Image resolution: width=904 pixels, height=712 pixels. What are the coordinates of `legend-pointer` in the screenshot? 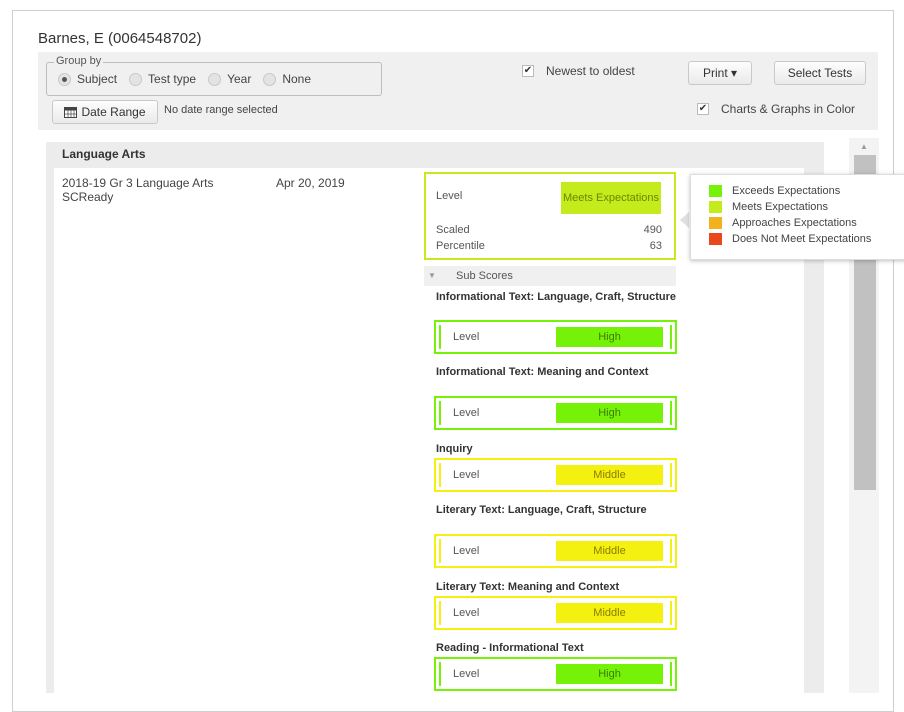 It's located at (684, 220).